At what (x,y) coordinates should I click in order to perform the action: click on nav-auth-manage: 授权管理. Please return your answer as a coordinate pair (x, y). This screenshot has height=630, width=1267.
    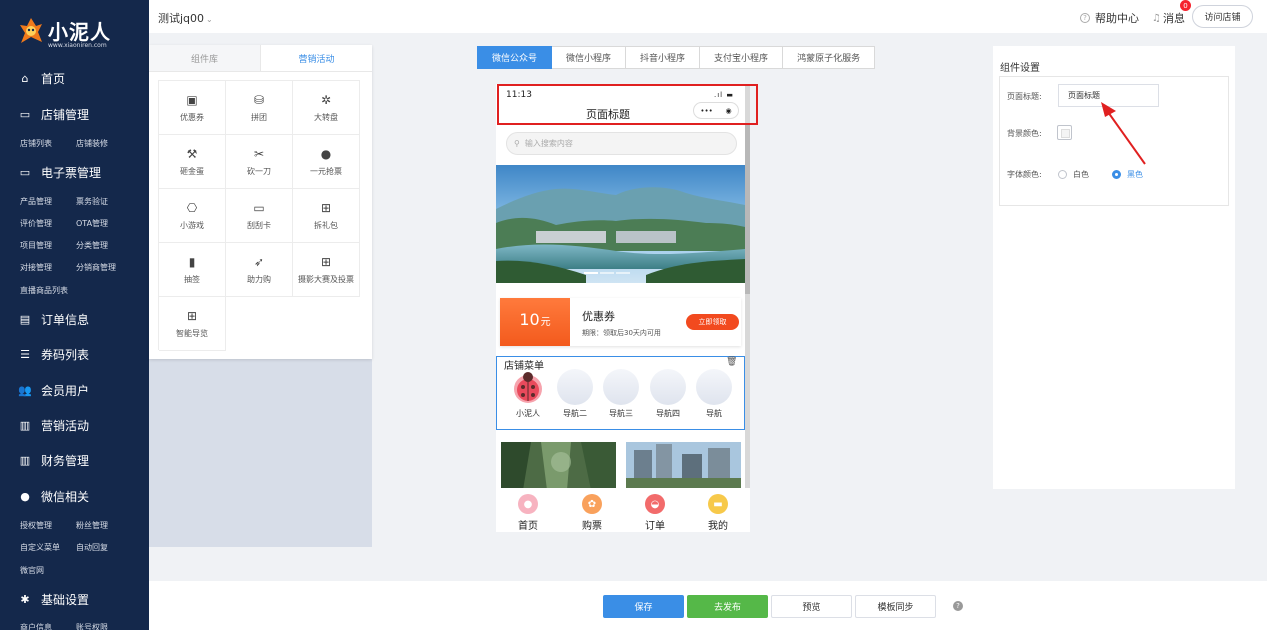
    Looking at the image, I should click on (36, 525).